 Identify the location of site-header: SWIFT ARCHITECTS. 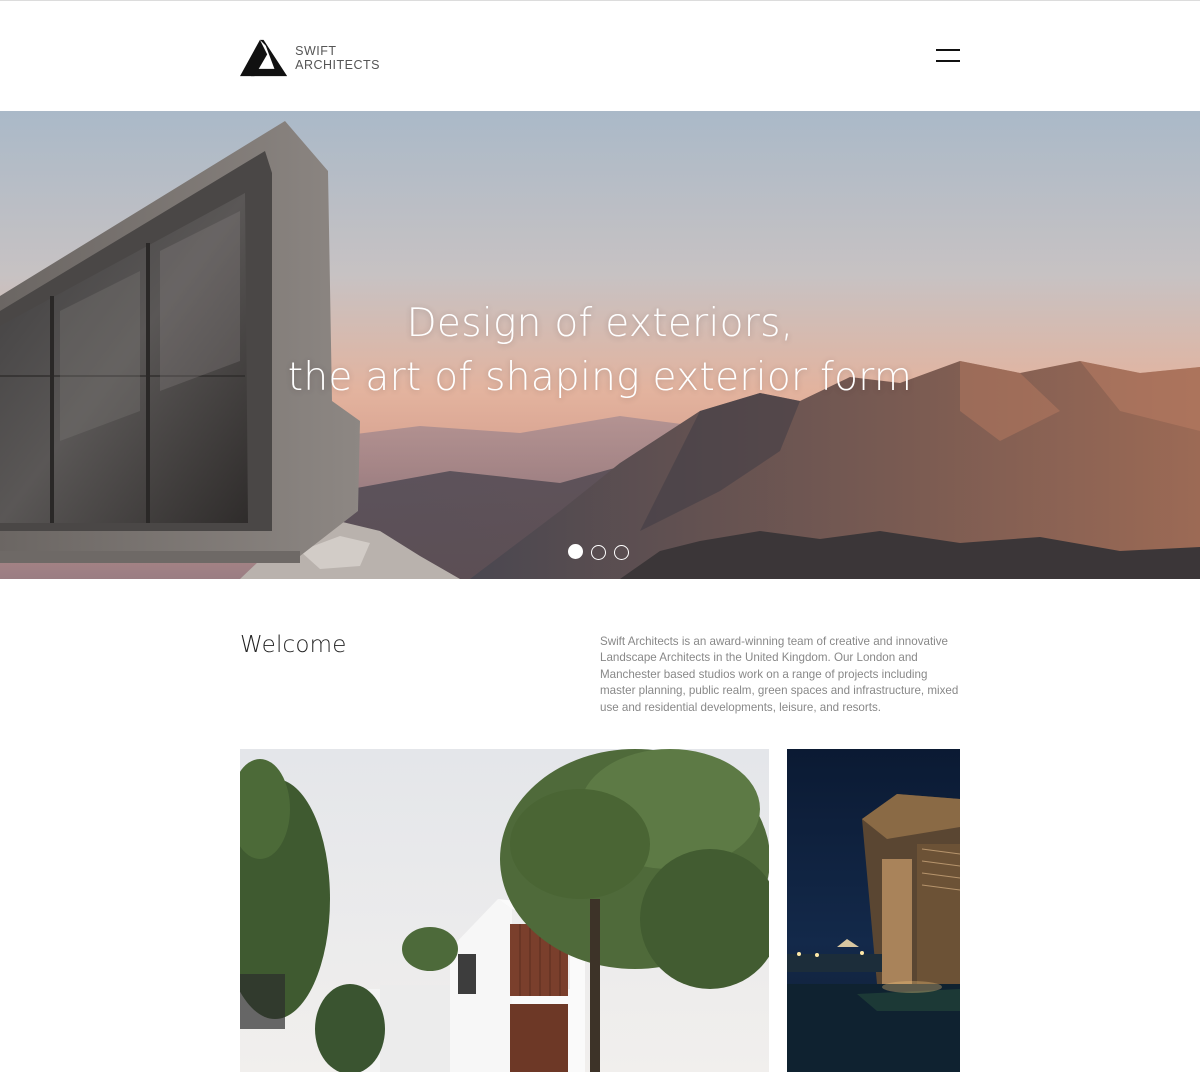
(600, 56).